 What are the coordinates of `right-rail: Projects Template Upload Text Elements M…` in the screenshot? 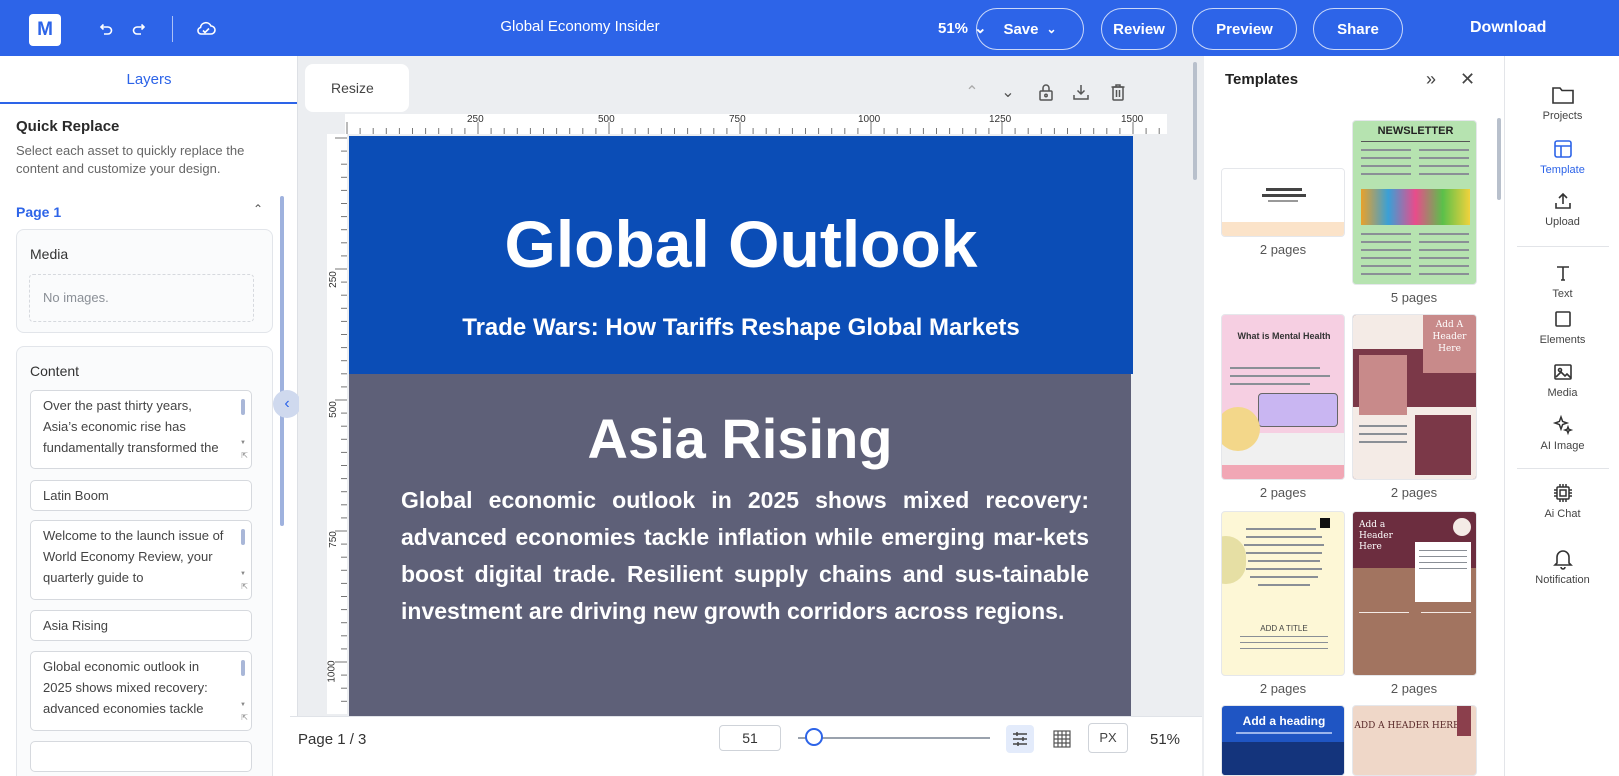 It's located at (1561, 416).